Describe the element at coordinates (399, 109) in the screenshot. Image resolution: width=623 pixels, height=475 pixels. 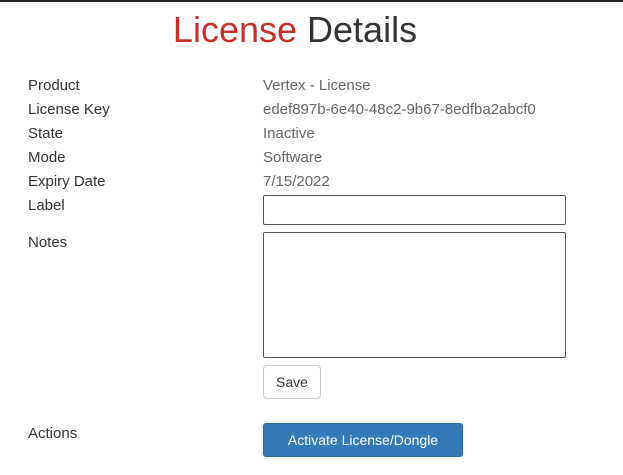
I see `license-key-value: edef897b-6e40-48c2-9b67-8edfba2abcf0` at that location.